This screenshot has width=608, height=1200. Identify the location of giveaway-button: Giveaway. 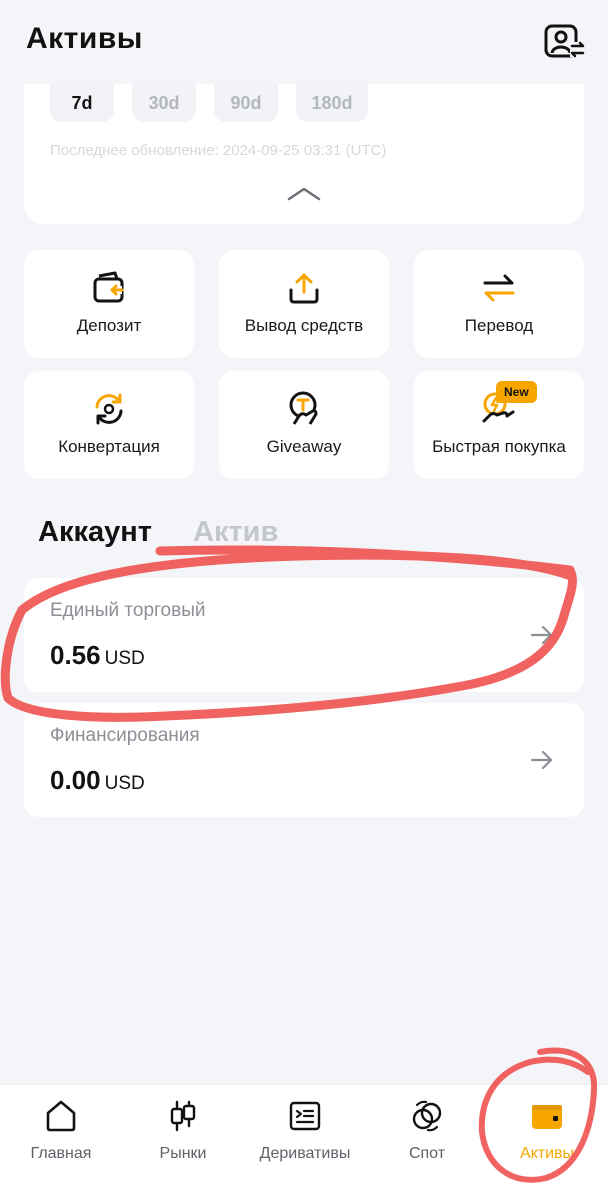
(304, 425).